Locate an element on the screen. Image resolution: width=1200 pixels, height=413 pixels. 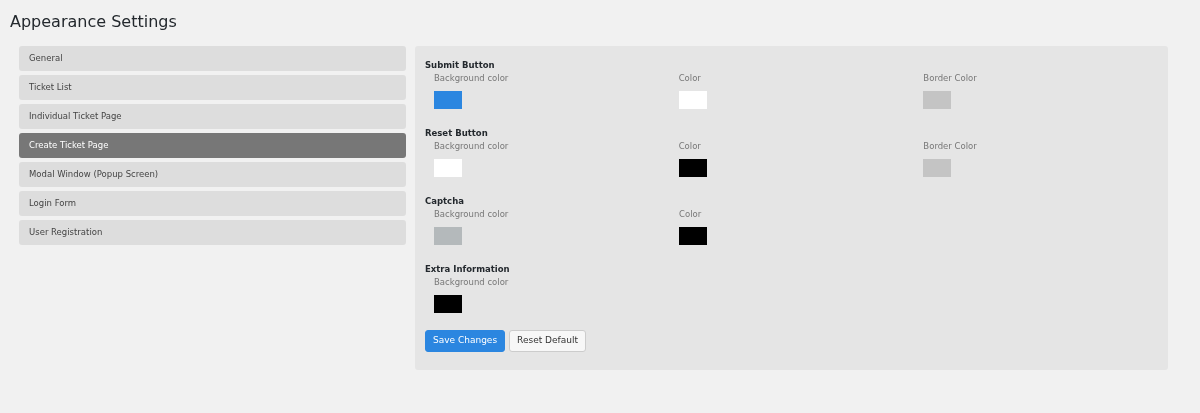
sidebar-item: Modal Window (Popup Screen) is located at coordinates (212, 174).